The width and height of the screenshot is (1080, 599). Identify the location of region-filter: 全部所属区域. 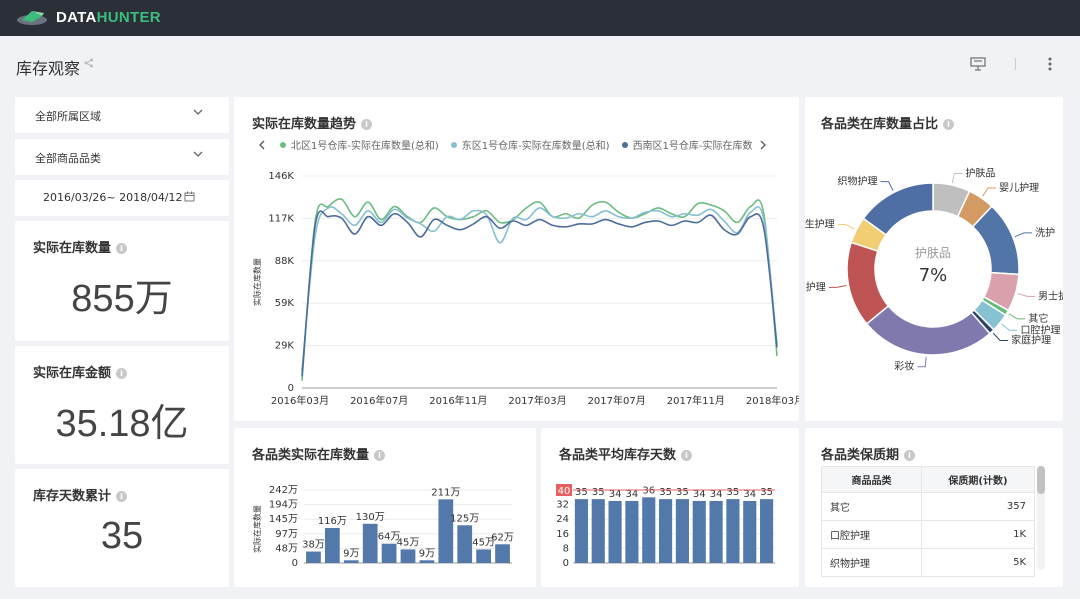
(122, 115).